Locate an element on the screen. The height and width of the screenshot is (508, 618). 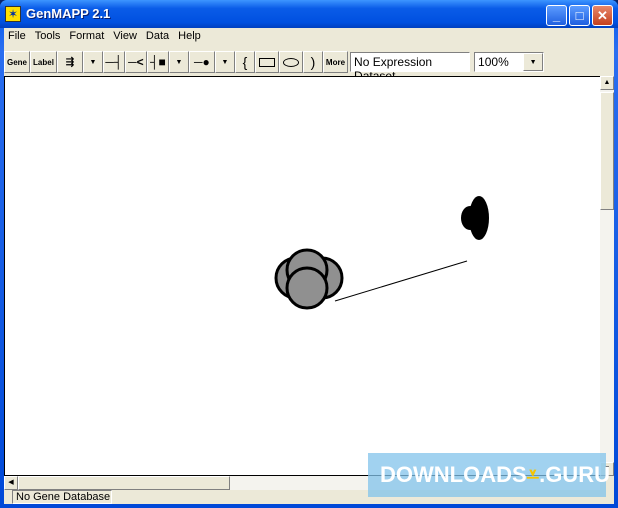
scroll-left-icon: ◀ is located at coordinates (11, 483).